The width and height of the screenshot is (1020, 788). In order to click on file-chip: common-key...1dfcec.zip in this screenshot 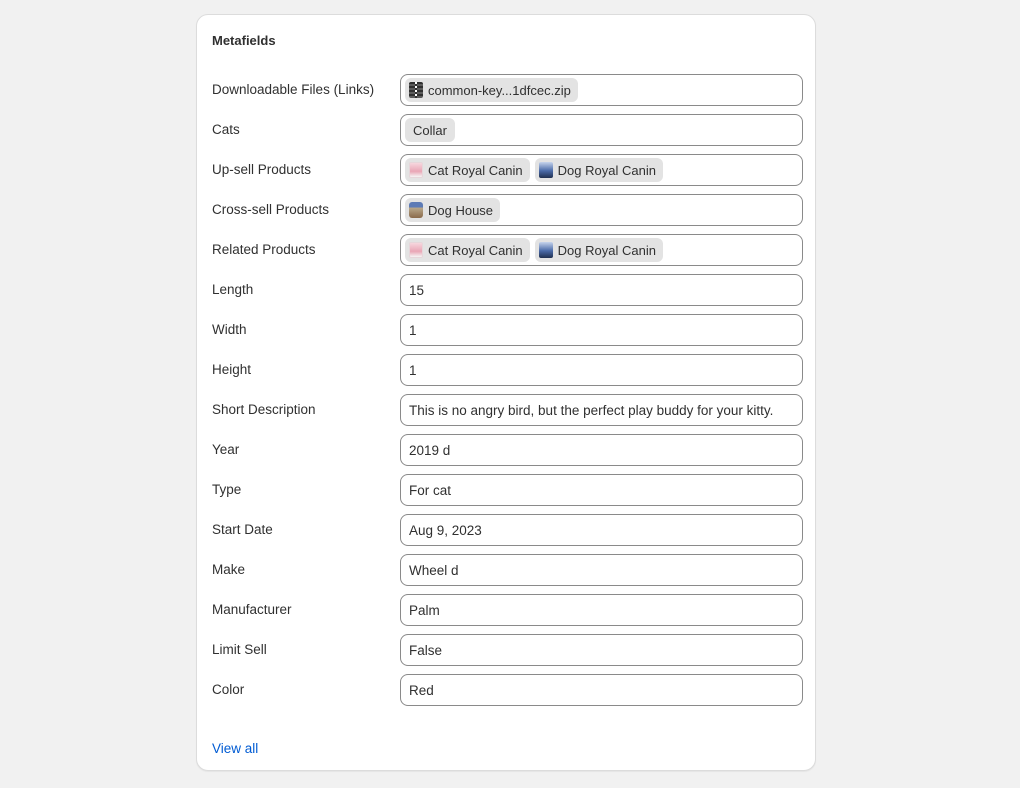, I will do `click(491, 90)`.